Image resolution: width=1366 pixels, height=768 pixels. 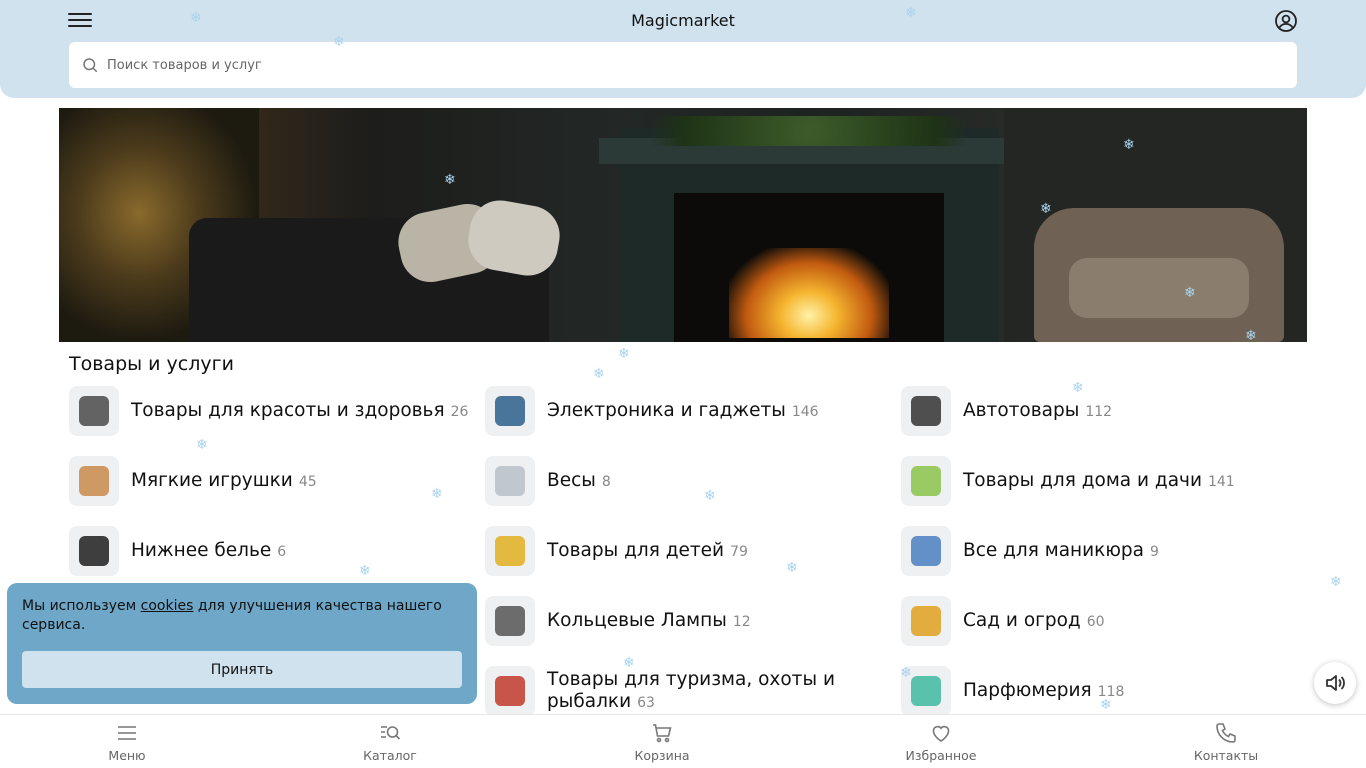 I want to click on search-bar, so click(x=683, y=65).